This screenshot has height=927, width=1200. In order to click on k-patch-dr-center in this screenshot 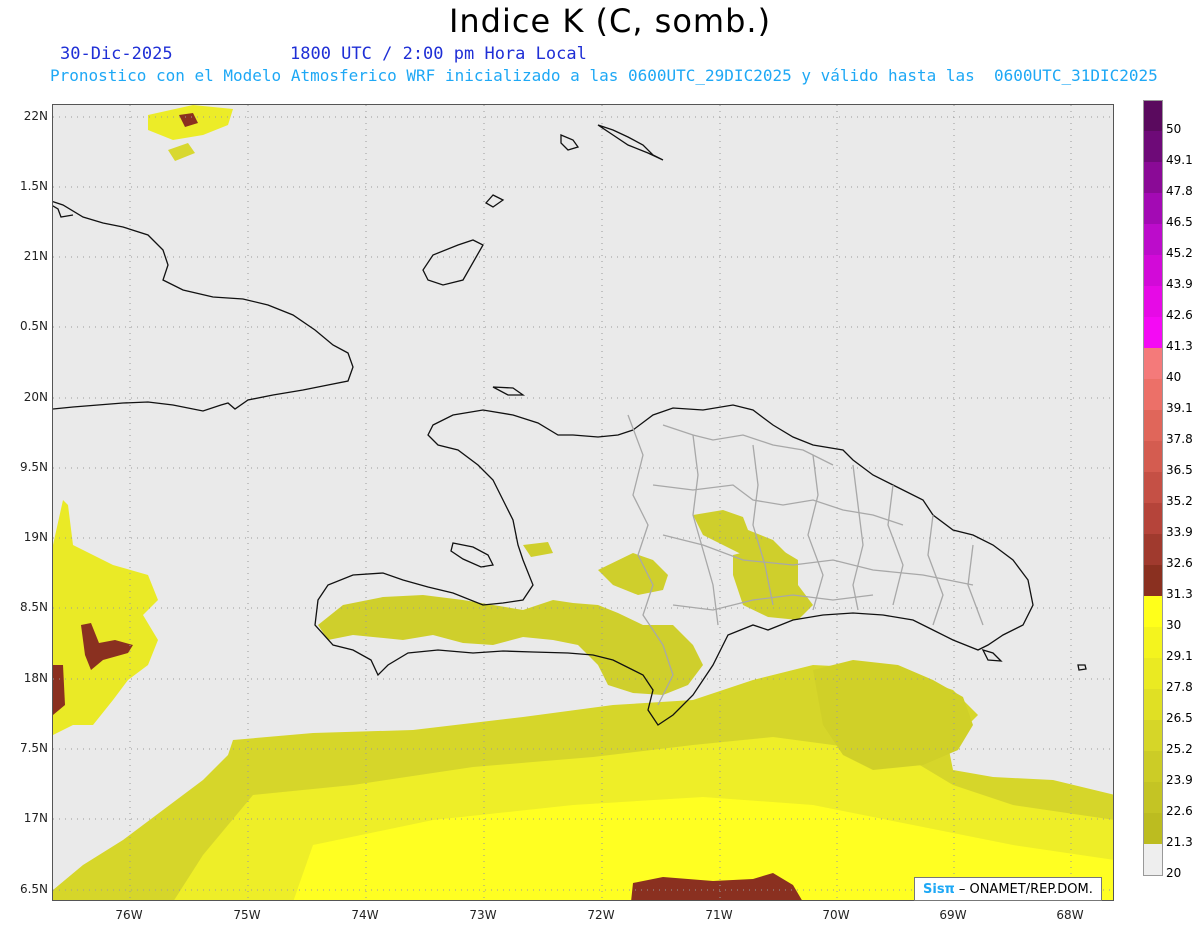, I will do `click(773, 582)`.